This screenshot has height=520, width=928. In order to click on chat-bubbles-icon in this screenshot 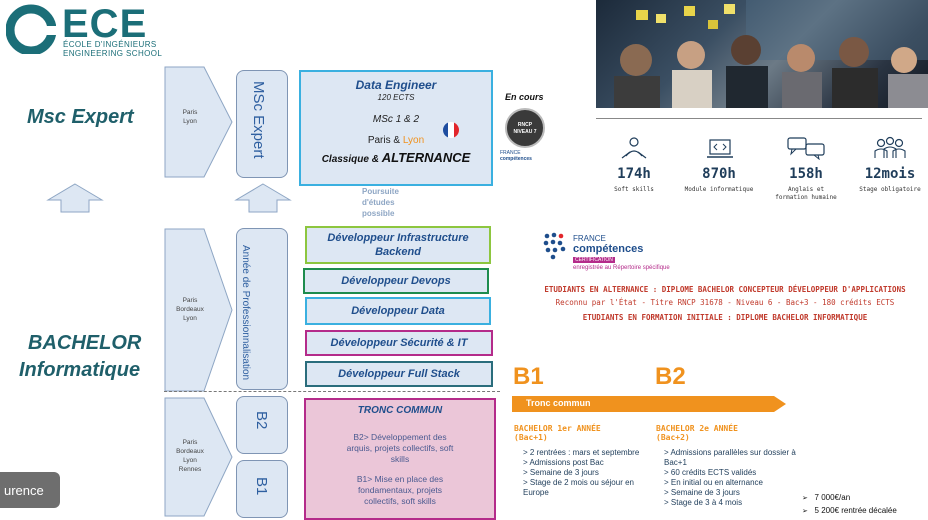, I will do `click(806, 148)`.